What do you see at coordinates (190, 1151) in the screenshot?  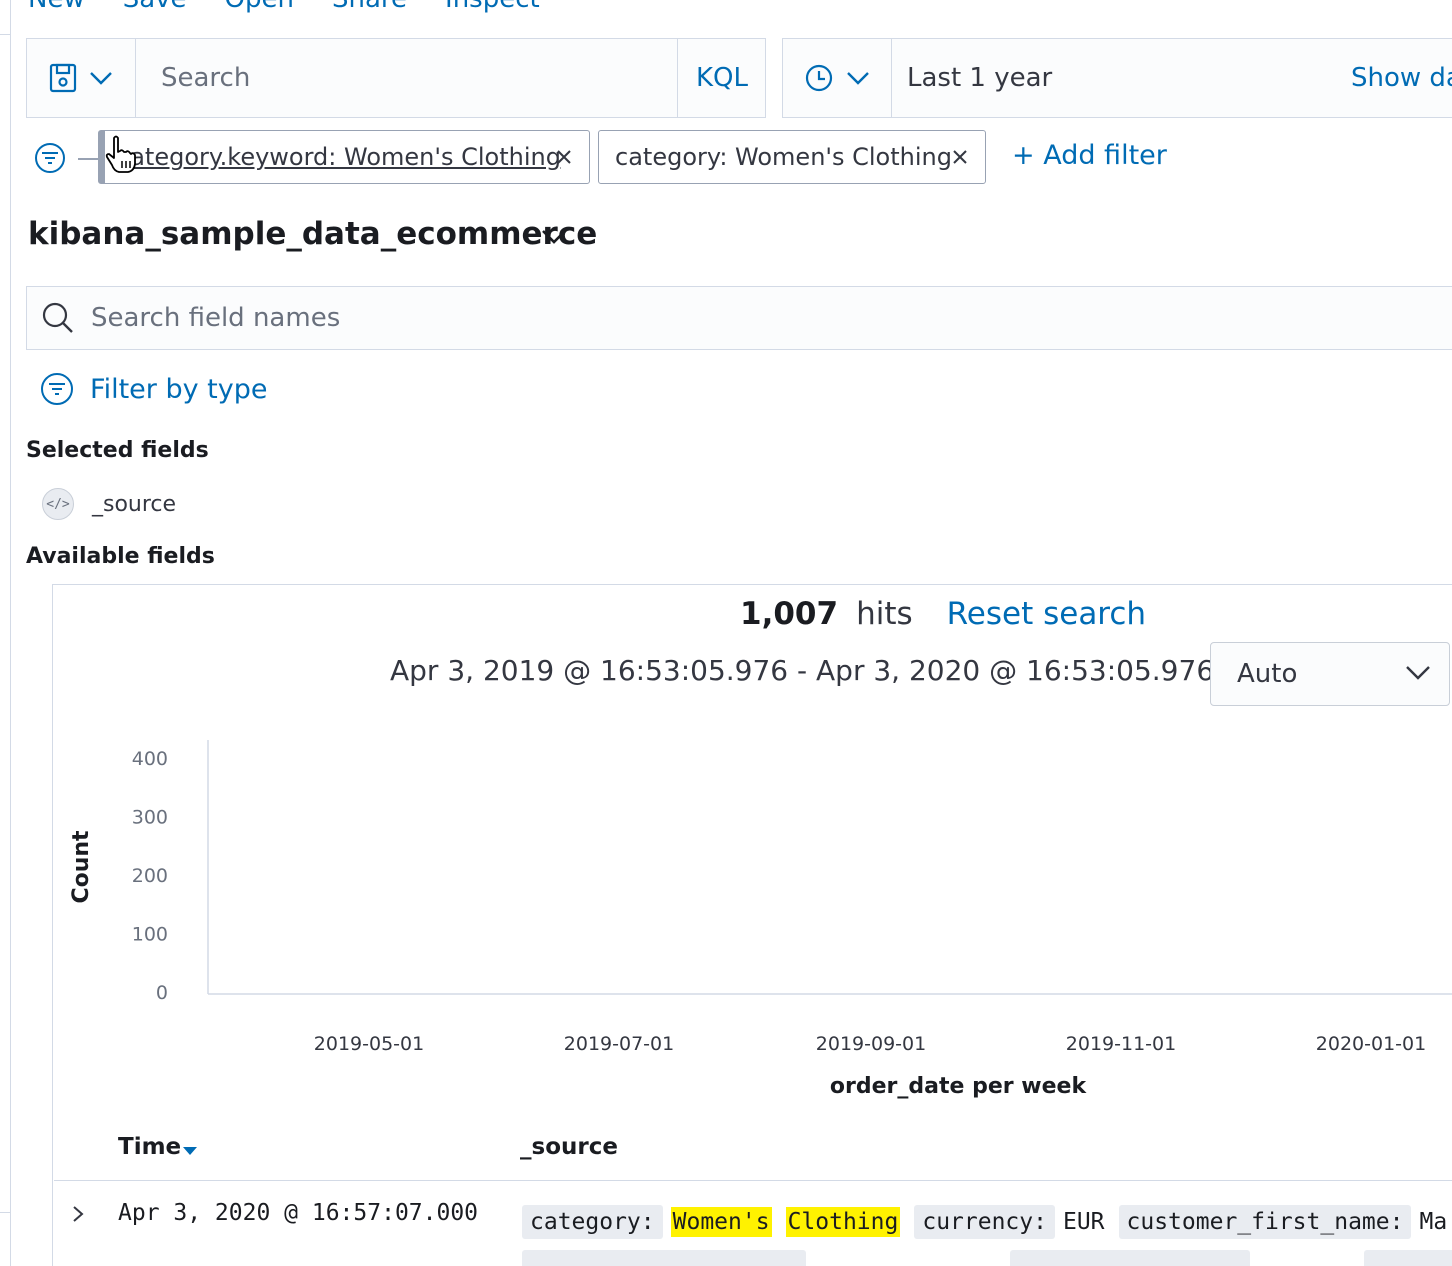 I see `sort-down-icon` at bounding box center [190, 1151].